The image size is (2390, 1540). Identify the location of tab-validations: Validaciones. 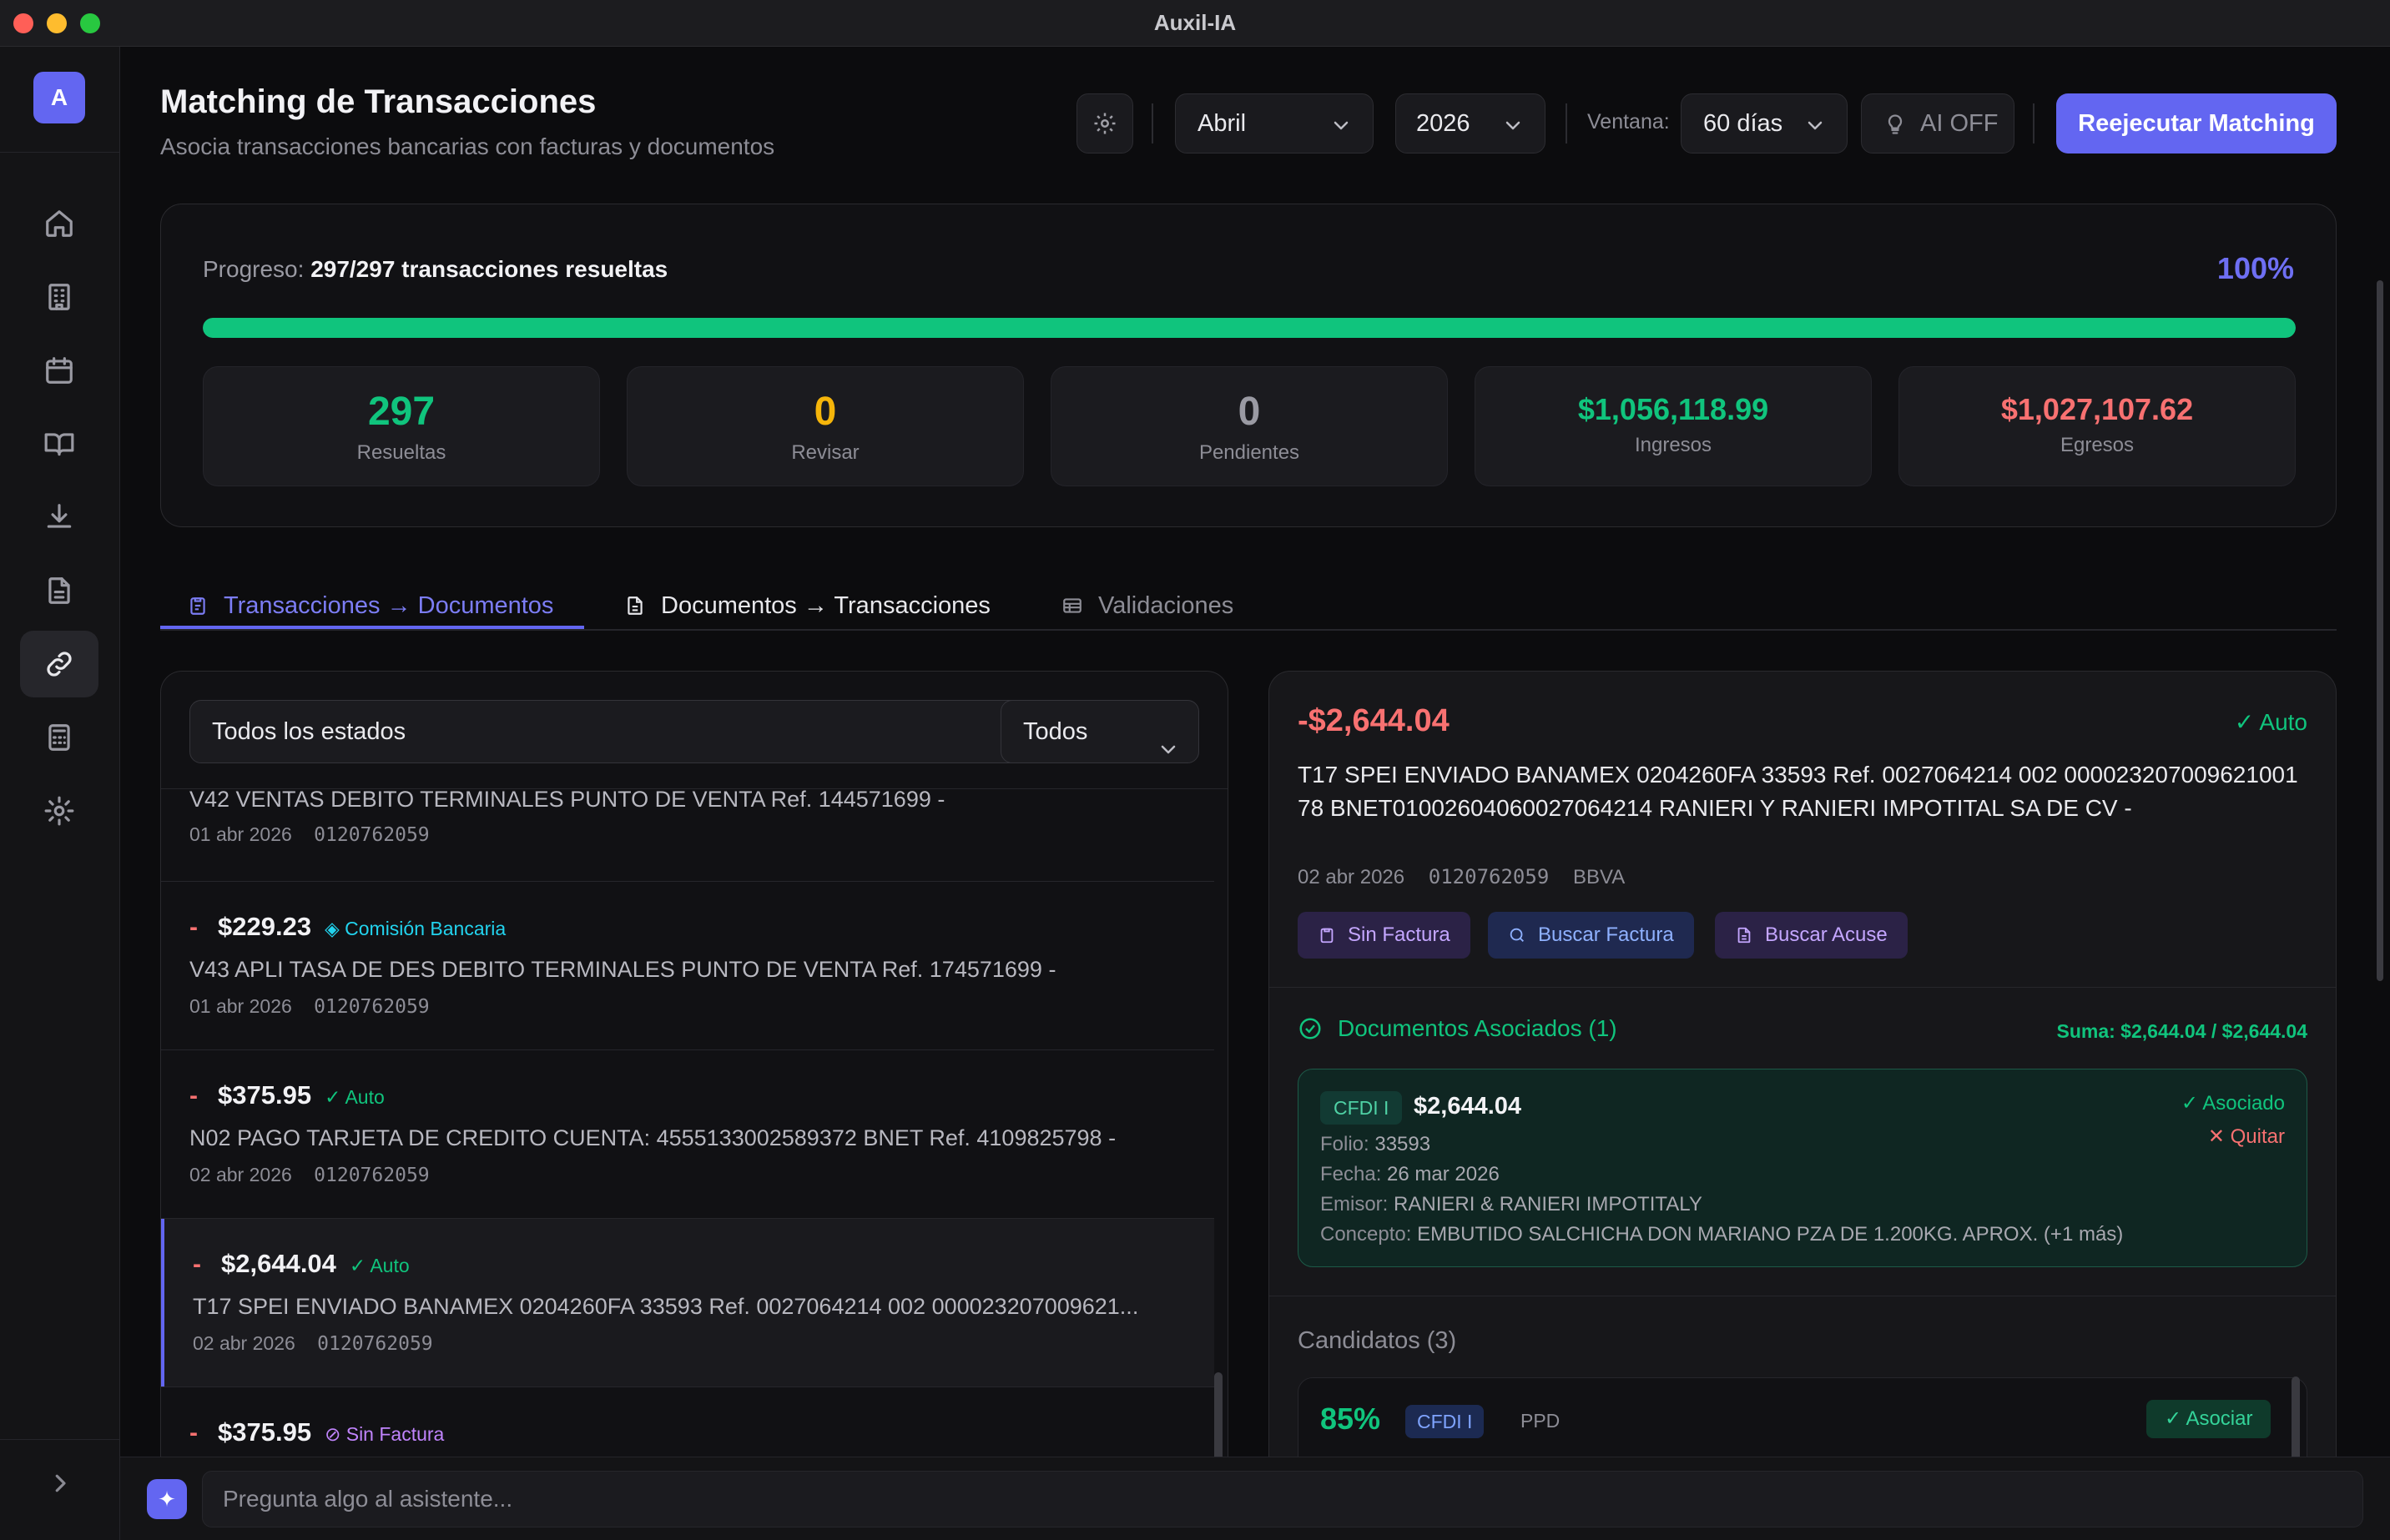
(1147, 606).